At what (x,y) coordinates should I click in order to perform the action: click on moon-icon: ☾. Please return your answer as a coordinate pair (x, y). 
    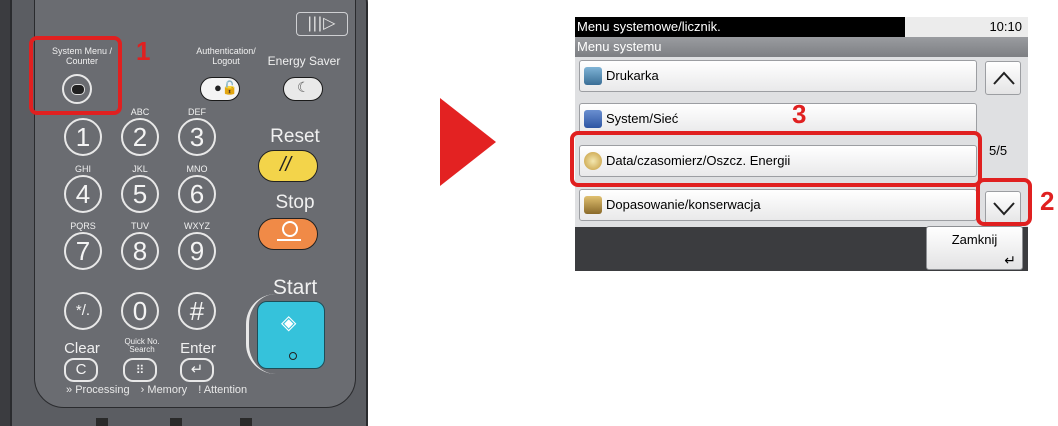
    Looking at the image, I should click on (303, 87).